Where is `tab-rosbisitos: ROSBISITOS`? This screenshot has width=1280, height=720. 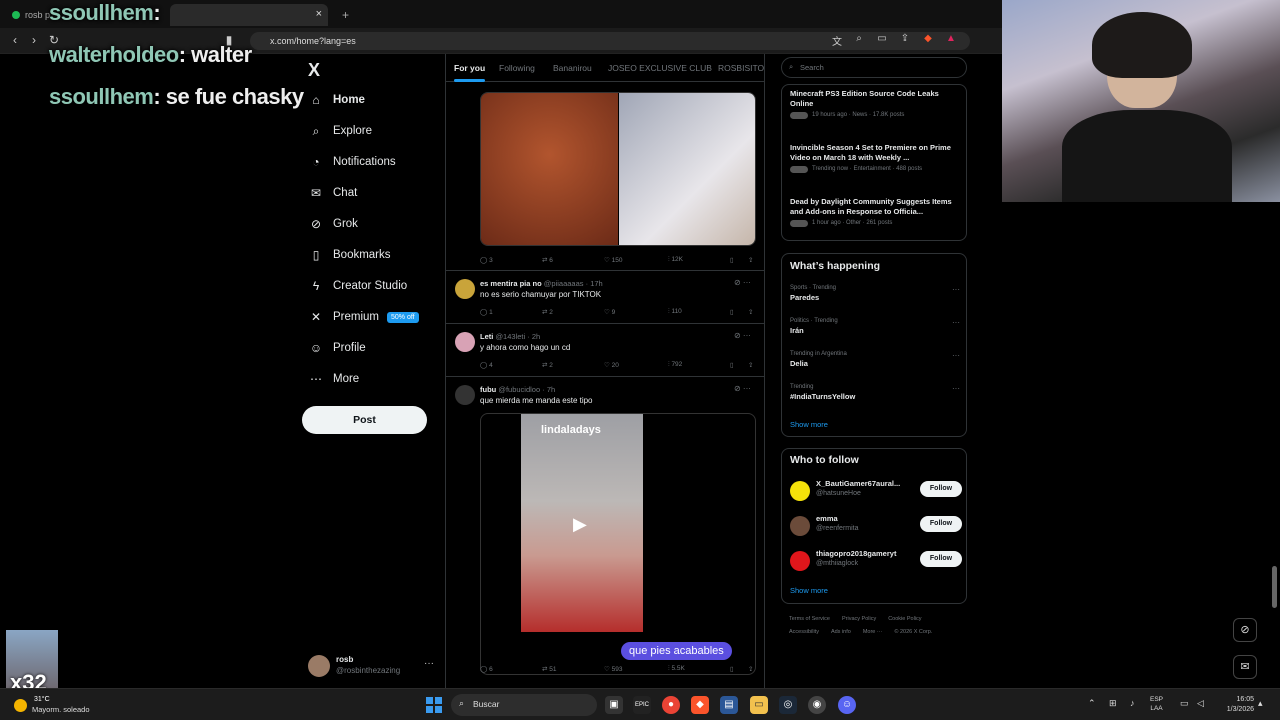 tab-rosbisitos: ROSBISITOS is located at coordinates (741, 68).